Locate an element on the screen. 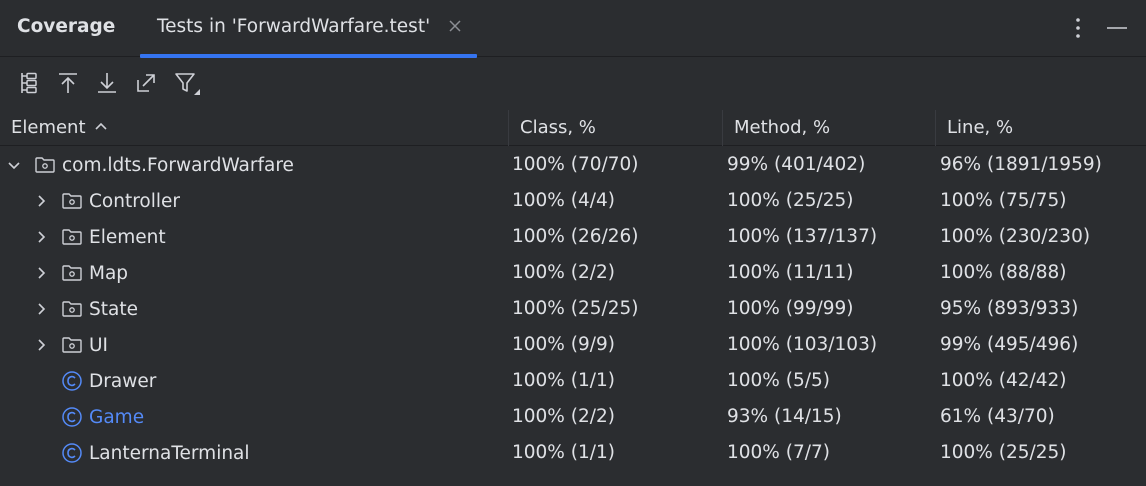 This screenshot has width=1146, height=486. column-header-label: Element is located at coordinates (48, 127).